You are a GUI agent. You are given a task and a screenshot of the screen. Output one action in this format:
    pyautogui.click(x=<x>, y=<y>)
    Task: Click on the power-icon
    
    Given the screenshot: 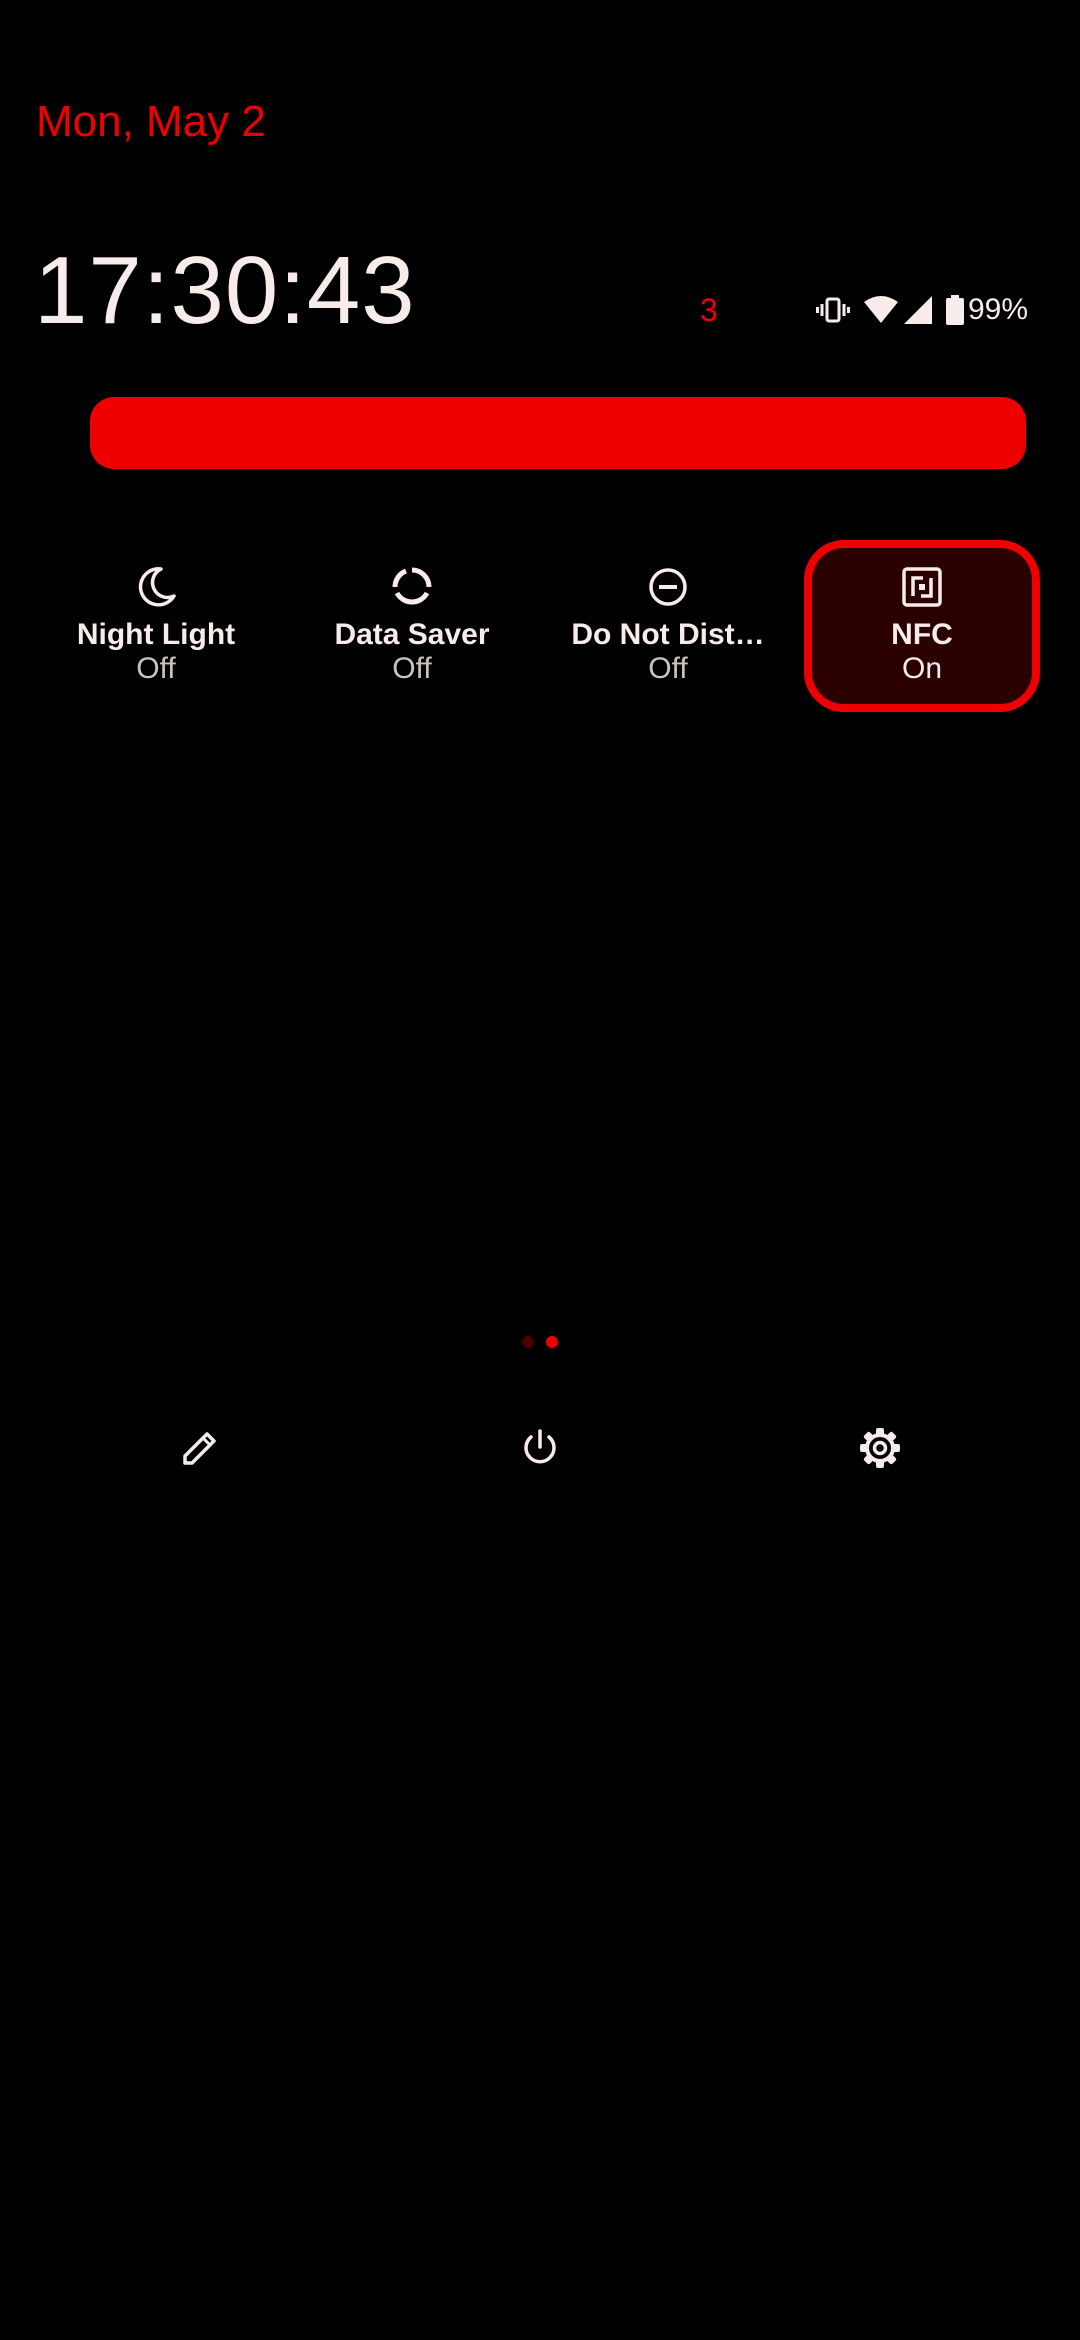 What is the action you would take?
    pyautogui.click(x=540, y=1450)
    